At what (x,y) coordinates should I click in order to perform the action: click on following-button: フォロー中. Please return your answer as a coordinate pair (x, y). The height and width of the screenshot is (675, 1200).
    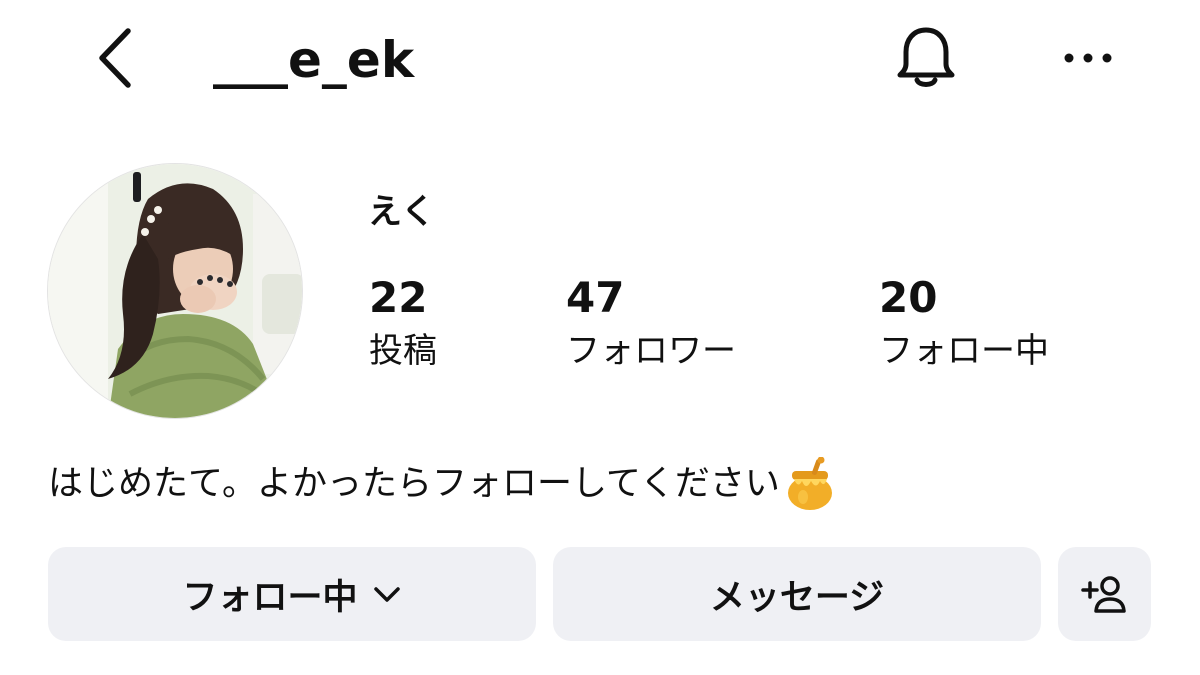
    Looking at the image, I should click on (292, 594).